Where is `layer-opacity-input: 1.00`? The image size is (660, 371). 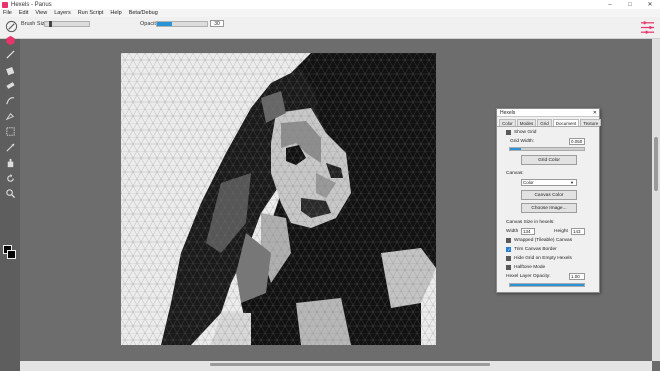
layer-opacity-input: 1.00 is located at coordinates (577, 276).